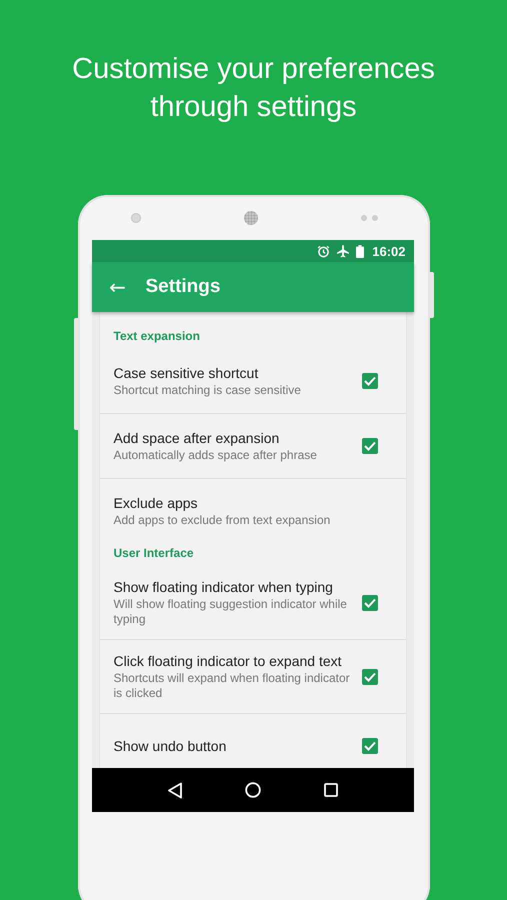  What do you see at coordinates (238, 661) in the screenshot?
I see `setting-title: Click floating indicator to expand text` at bounding box center [238, 661].